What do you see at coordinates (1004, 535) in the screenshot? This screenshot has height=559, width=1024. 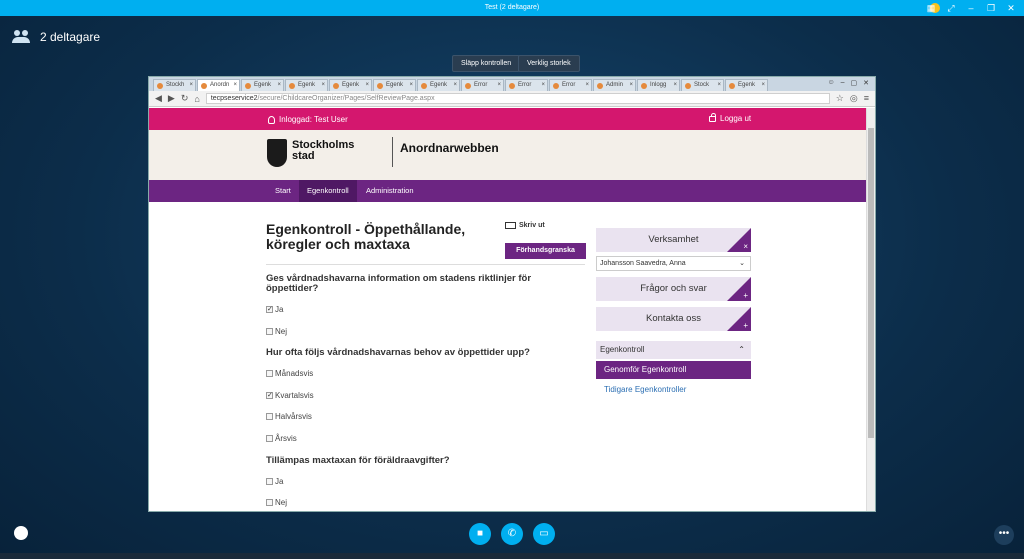 I see `more-options-button: •••` at bounding box center [1004, 535].